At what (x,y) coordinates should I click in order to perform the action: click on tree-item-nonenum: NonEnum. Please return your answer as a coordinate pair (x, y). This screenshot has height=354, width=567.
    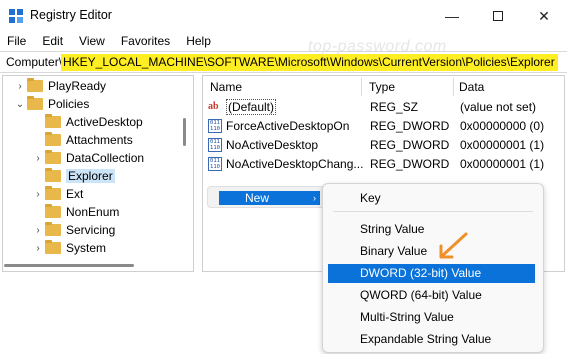
    Looking at the image, I should click on (76, 212).